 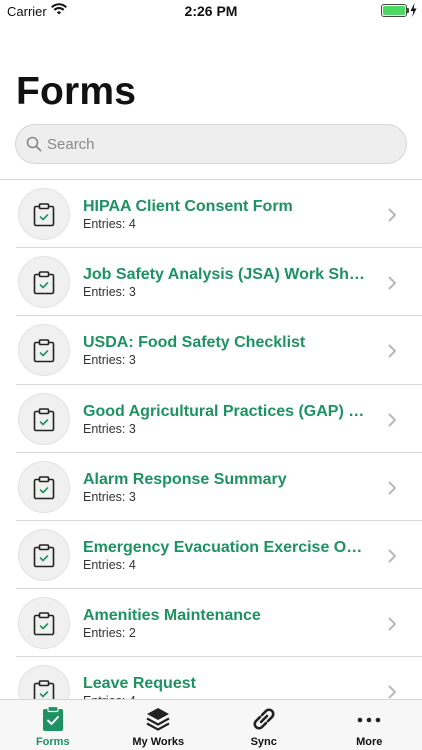 I want to click on form-list-item: HIPAA Client Consent Form Entries: 4, so click(x=211, y=214).